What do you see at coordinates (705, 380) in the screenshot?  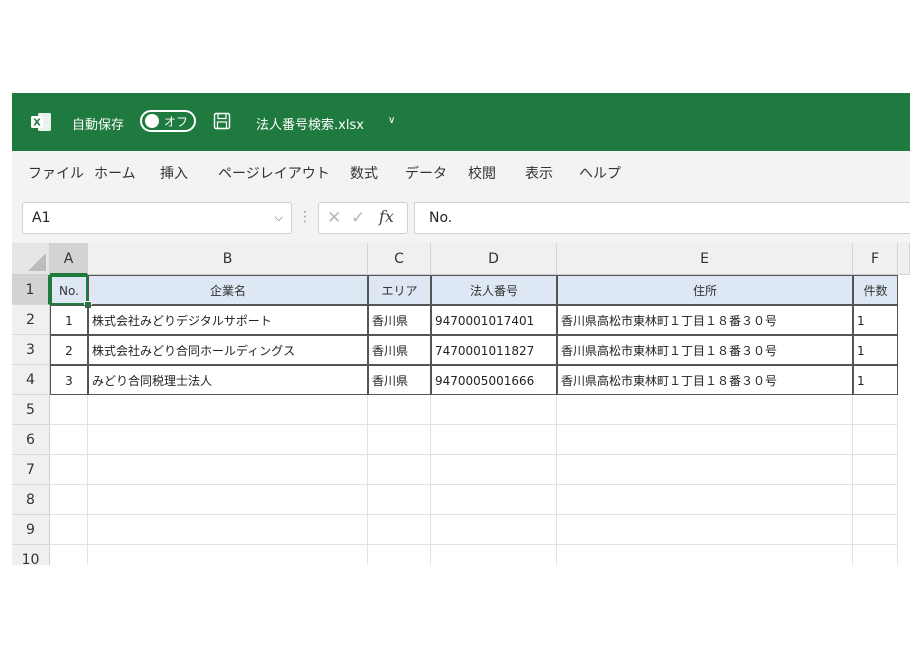 I see `cell-e4: 香川県高松市東林町１丁目１８番３０号` at bounding box center [705, 380].